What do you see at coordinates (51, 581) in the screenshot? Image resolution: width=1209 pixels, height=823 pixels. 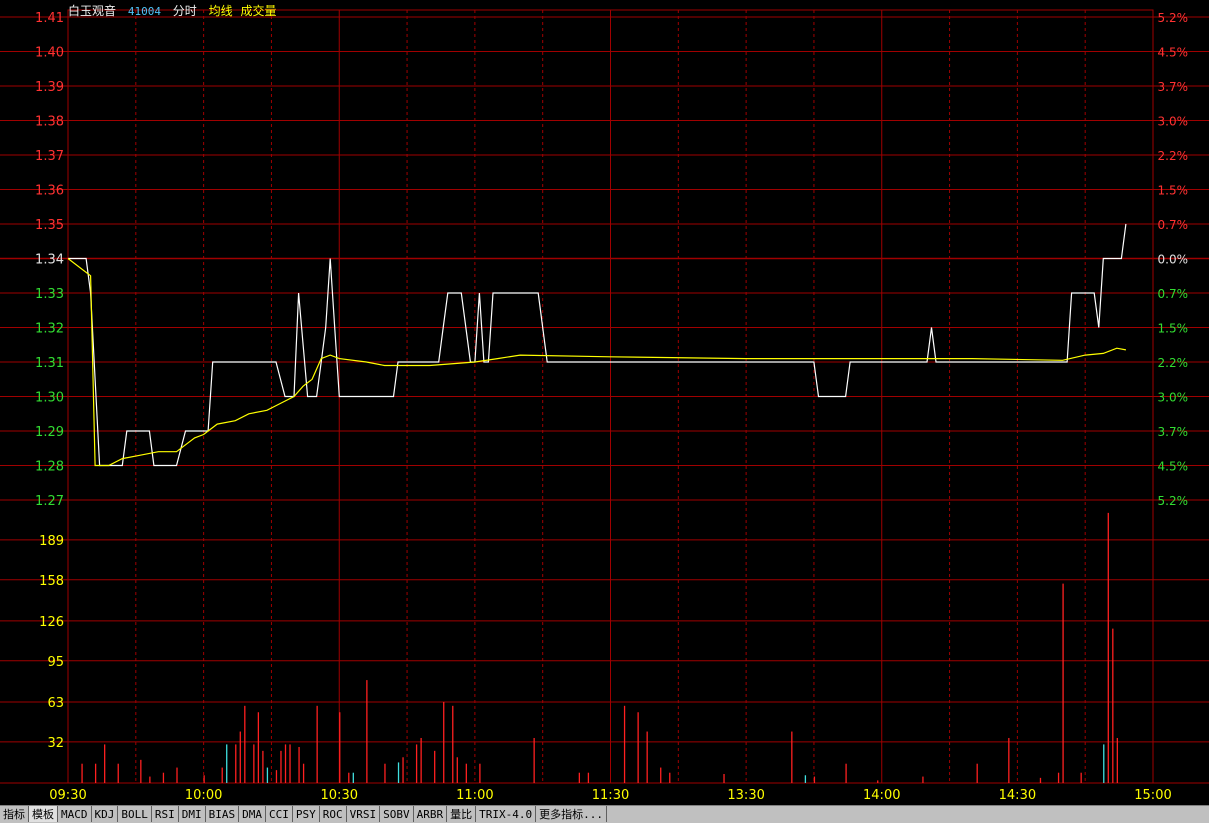 I see `volume-tick-label: 158` at bounding box center [51, 581].